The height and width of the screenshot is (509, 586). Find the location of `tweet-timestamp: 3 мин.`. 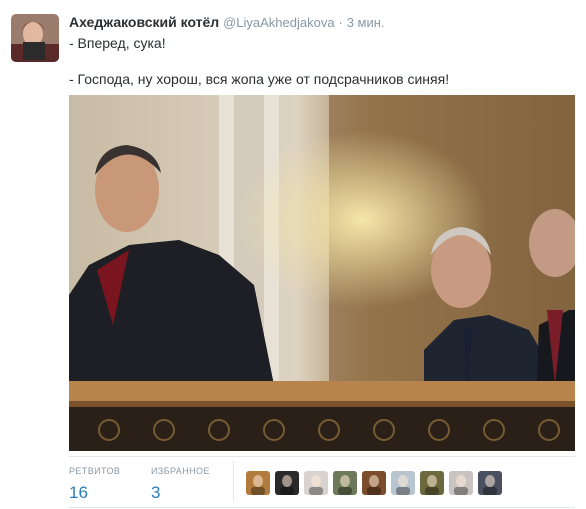

tweet-timestamp: 3 мин. is located at coordinates (366, 22).